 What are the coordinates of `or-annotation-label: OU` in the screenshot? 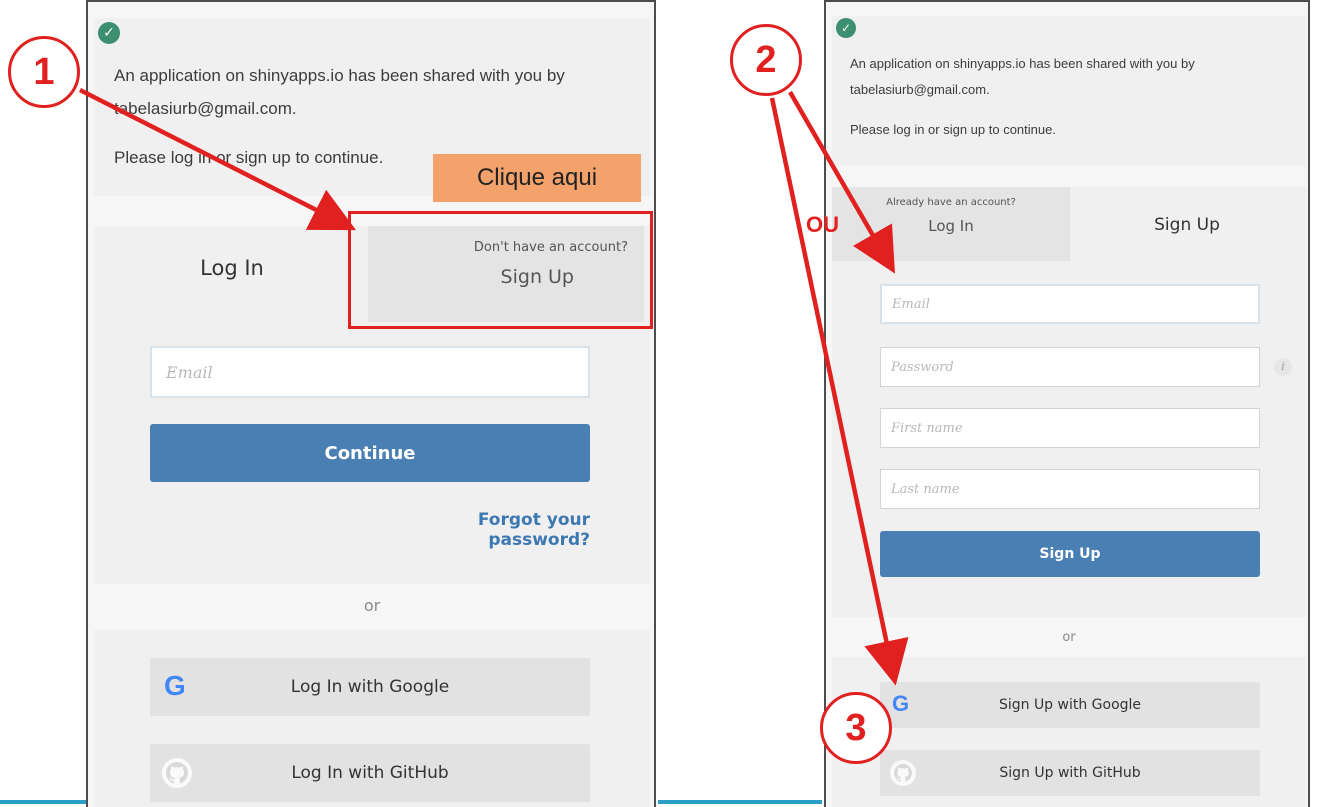 It's located at (822, 224).